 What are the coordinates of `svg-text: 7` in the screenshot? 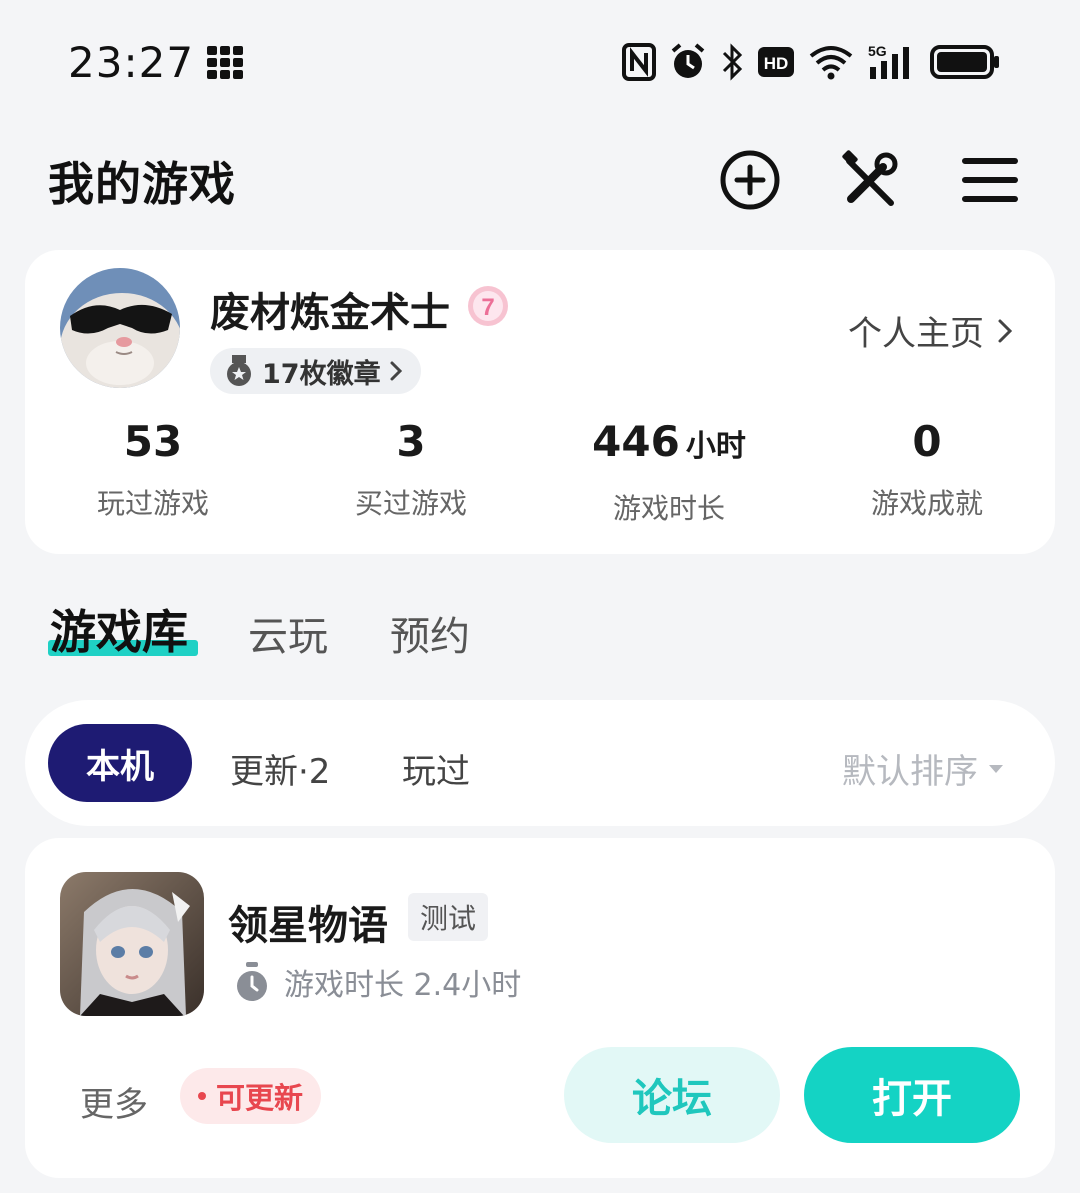 It's located at (487, 307).